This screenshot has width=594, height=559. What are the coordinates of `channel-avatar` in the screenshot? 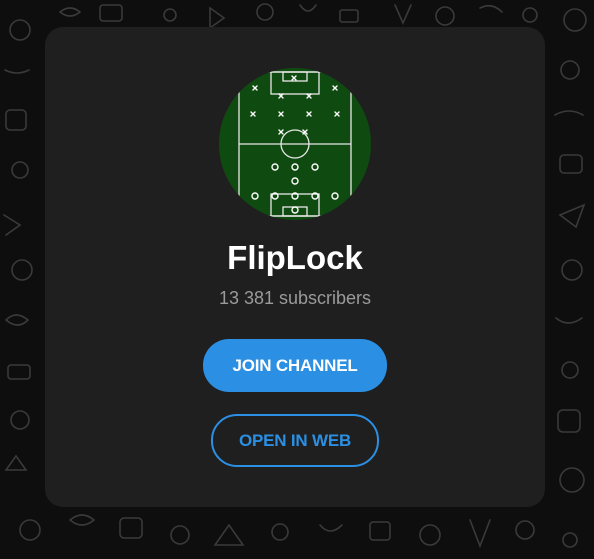 It's located at (295, 144).